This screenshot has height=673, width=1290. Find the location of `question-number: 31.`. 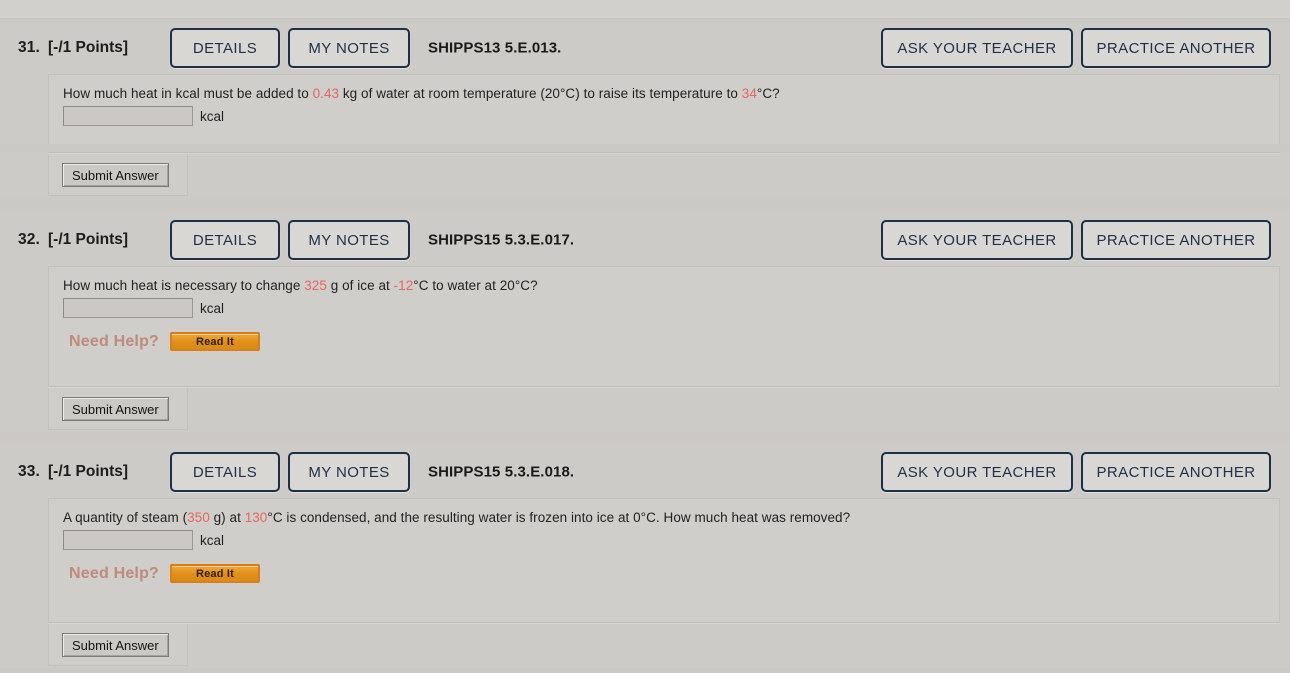

question-number: 31. is located at coordinates (29, 47).